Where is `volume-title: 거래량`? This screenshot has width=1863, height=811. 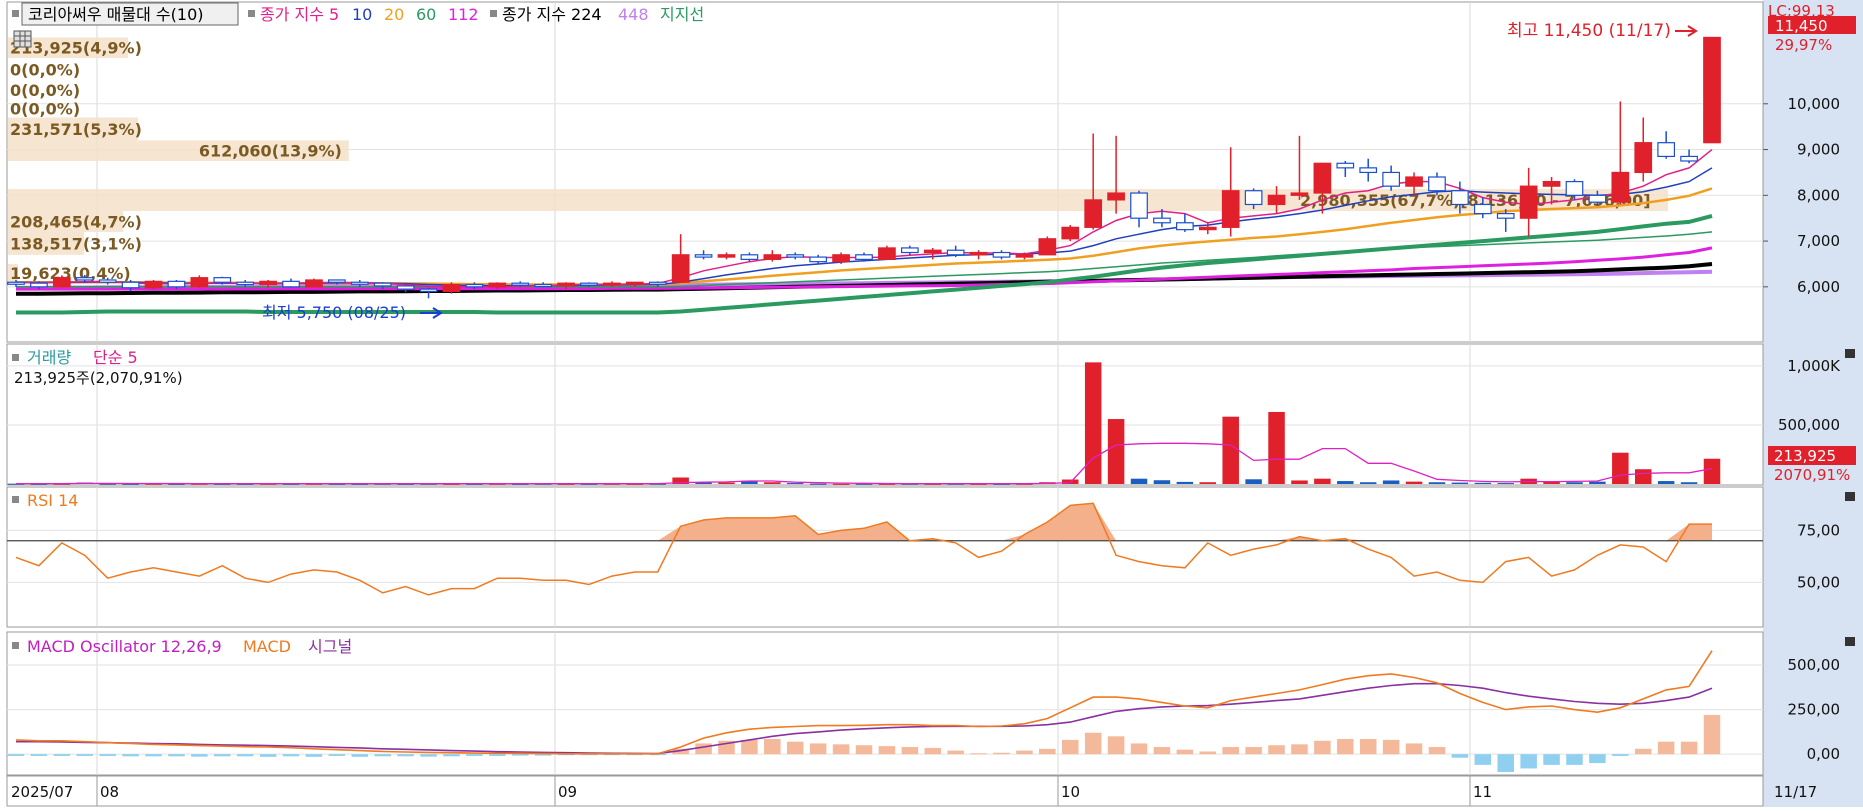 volume-title: 거래량 is located at coordinates (49, 357).